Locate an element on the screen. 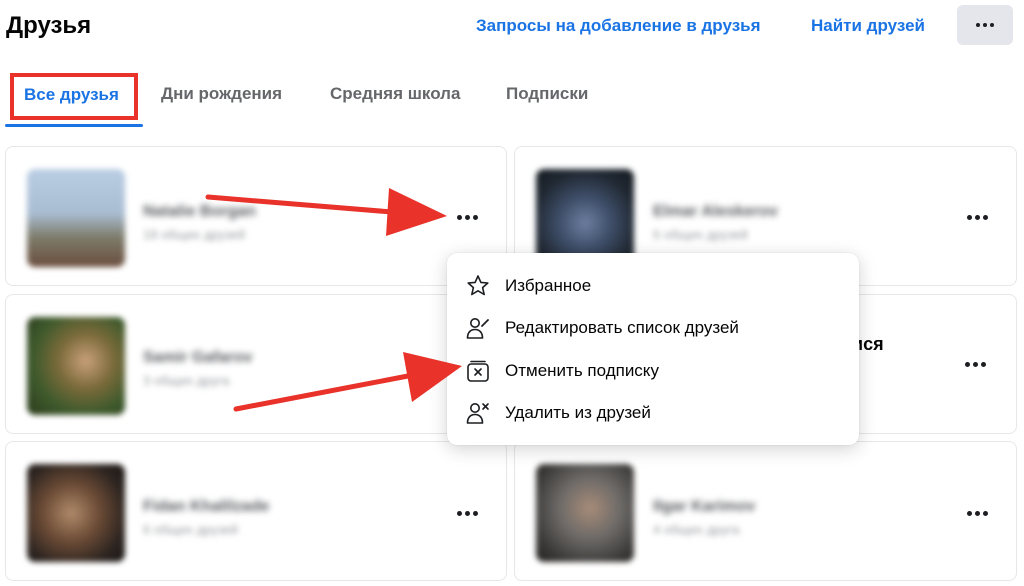 The image size is (1024, 586). friend-card: Natalie Borgan 18 общих друзей is located at coordinates (256, 216).